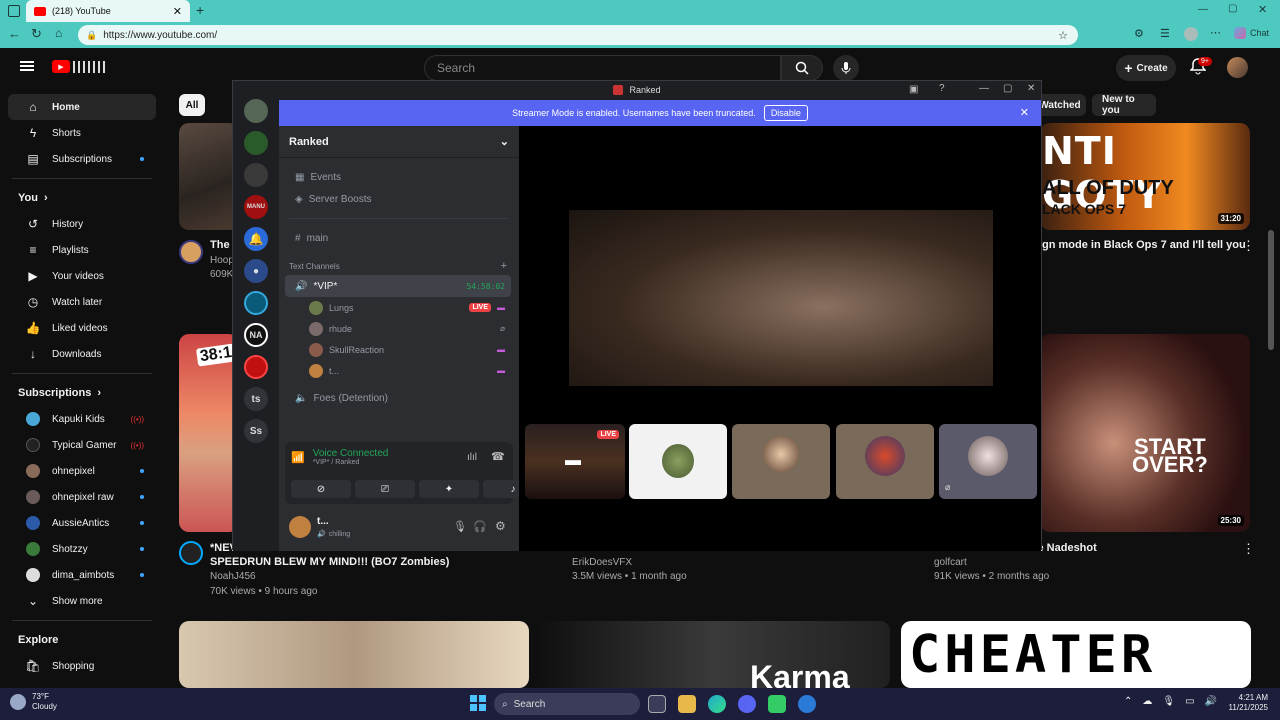  Describe the element at coordinates (82, 497) in the screenshot. I see `sidebar-sub-ohnepixel-raw: ohnepixel raw` at that location.